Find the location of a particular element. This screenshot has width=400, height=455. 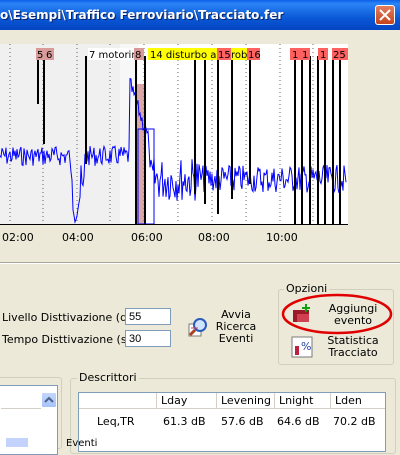

close-icon is located at coordinates (385, 15).